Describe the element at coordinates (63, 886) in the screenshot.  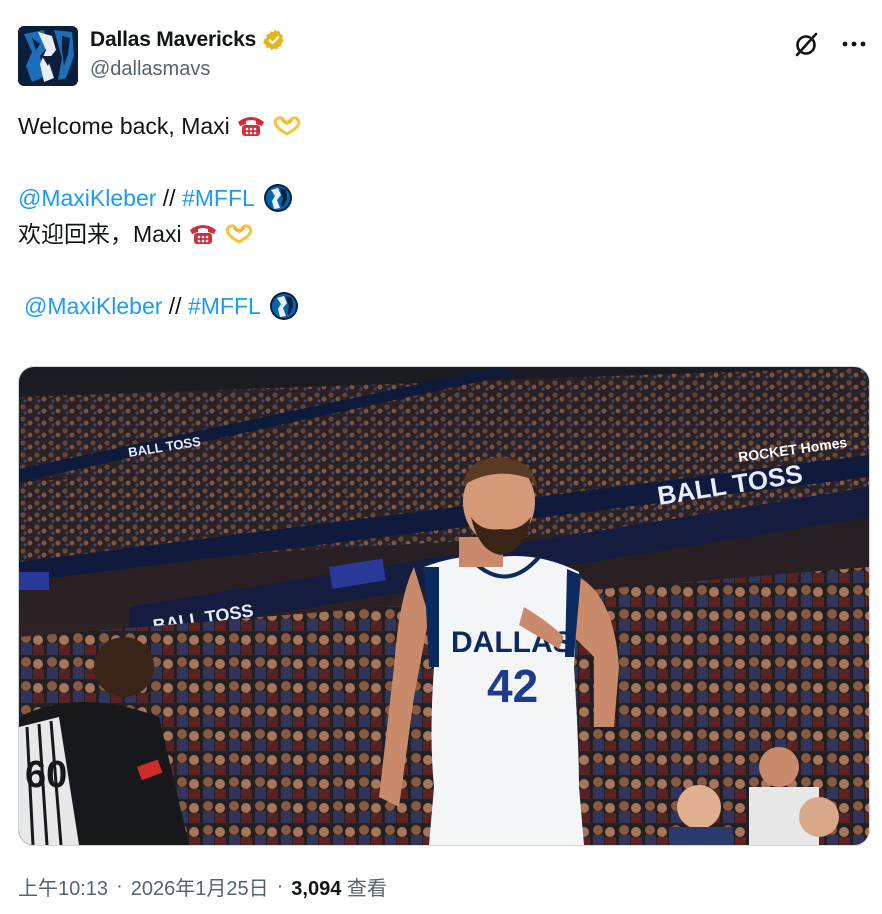
I see `tweet-time: 上午10:13` at that location.